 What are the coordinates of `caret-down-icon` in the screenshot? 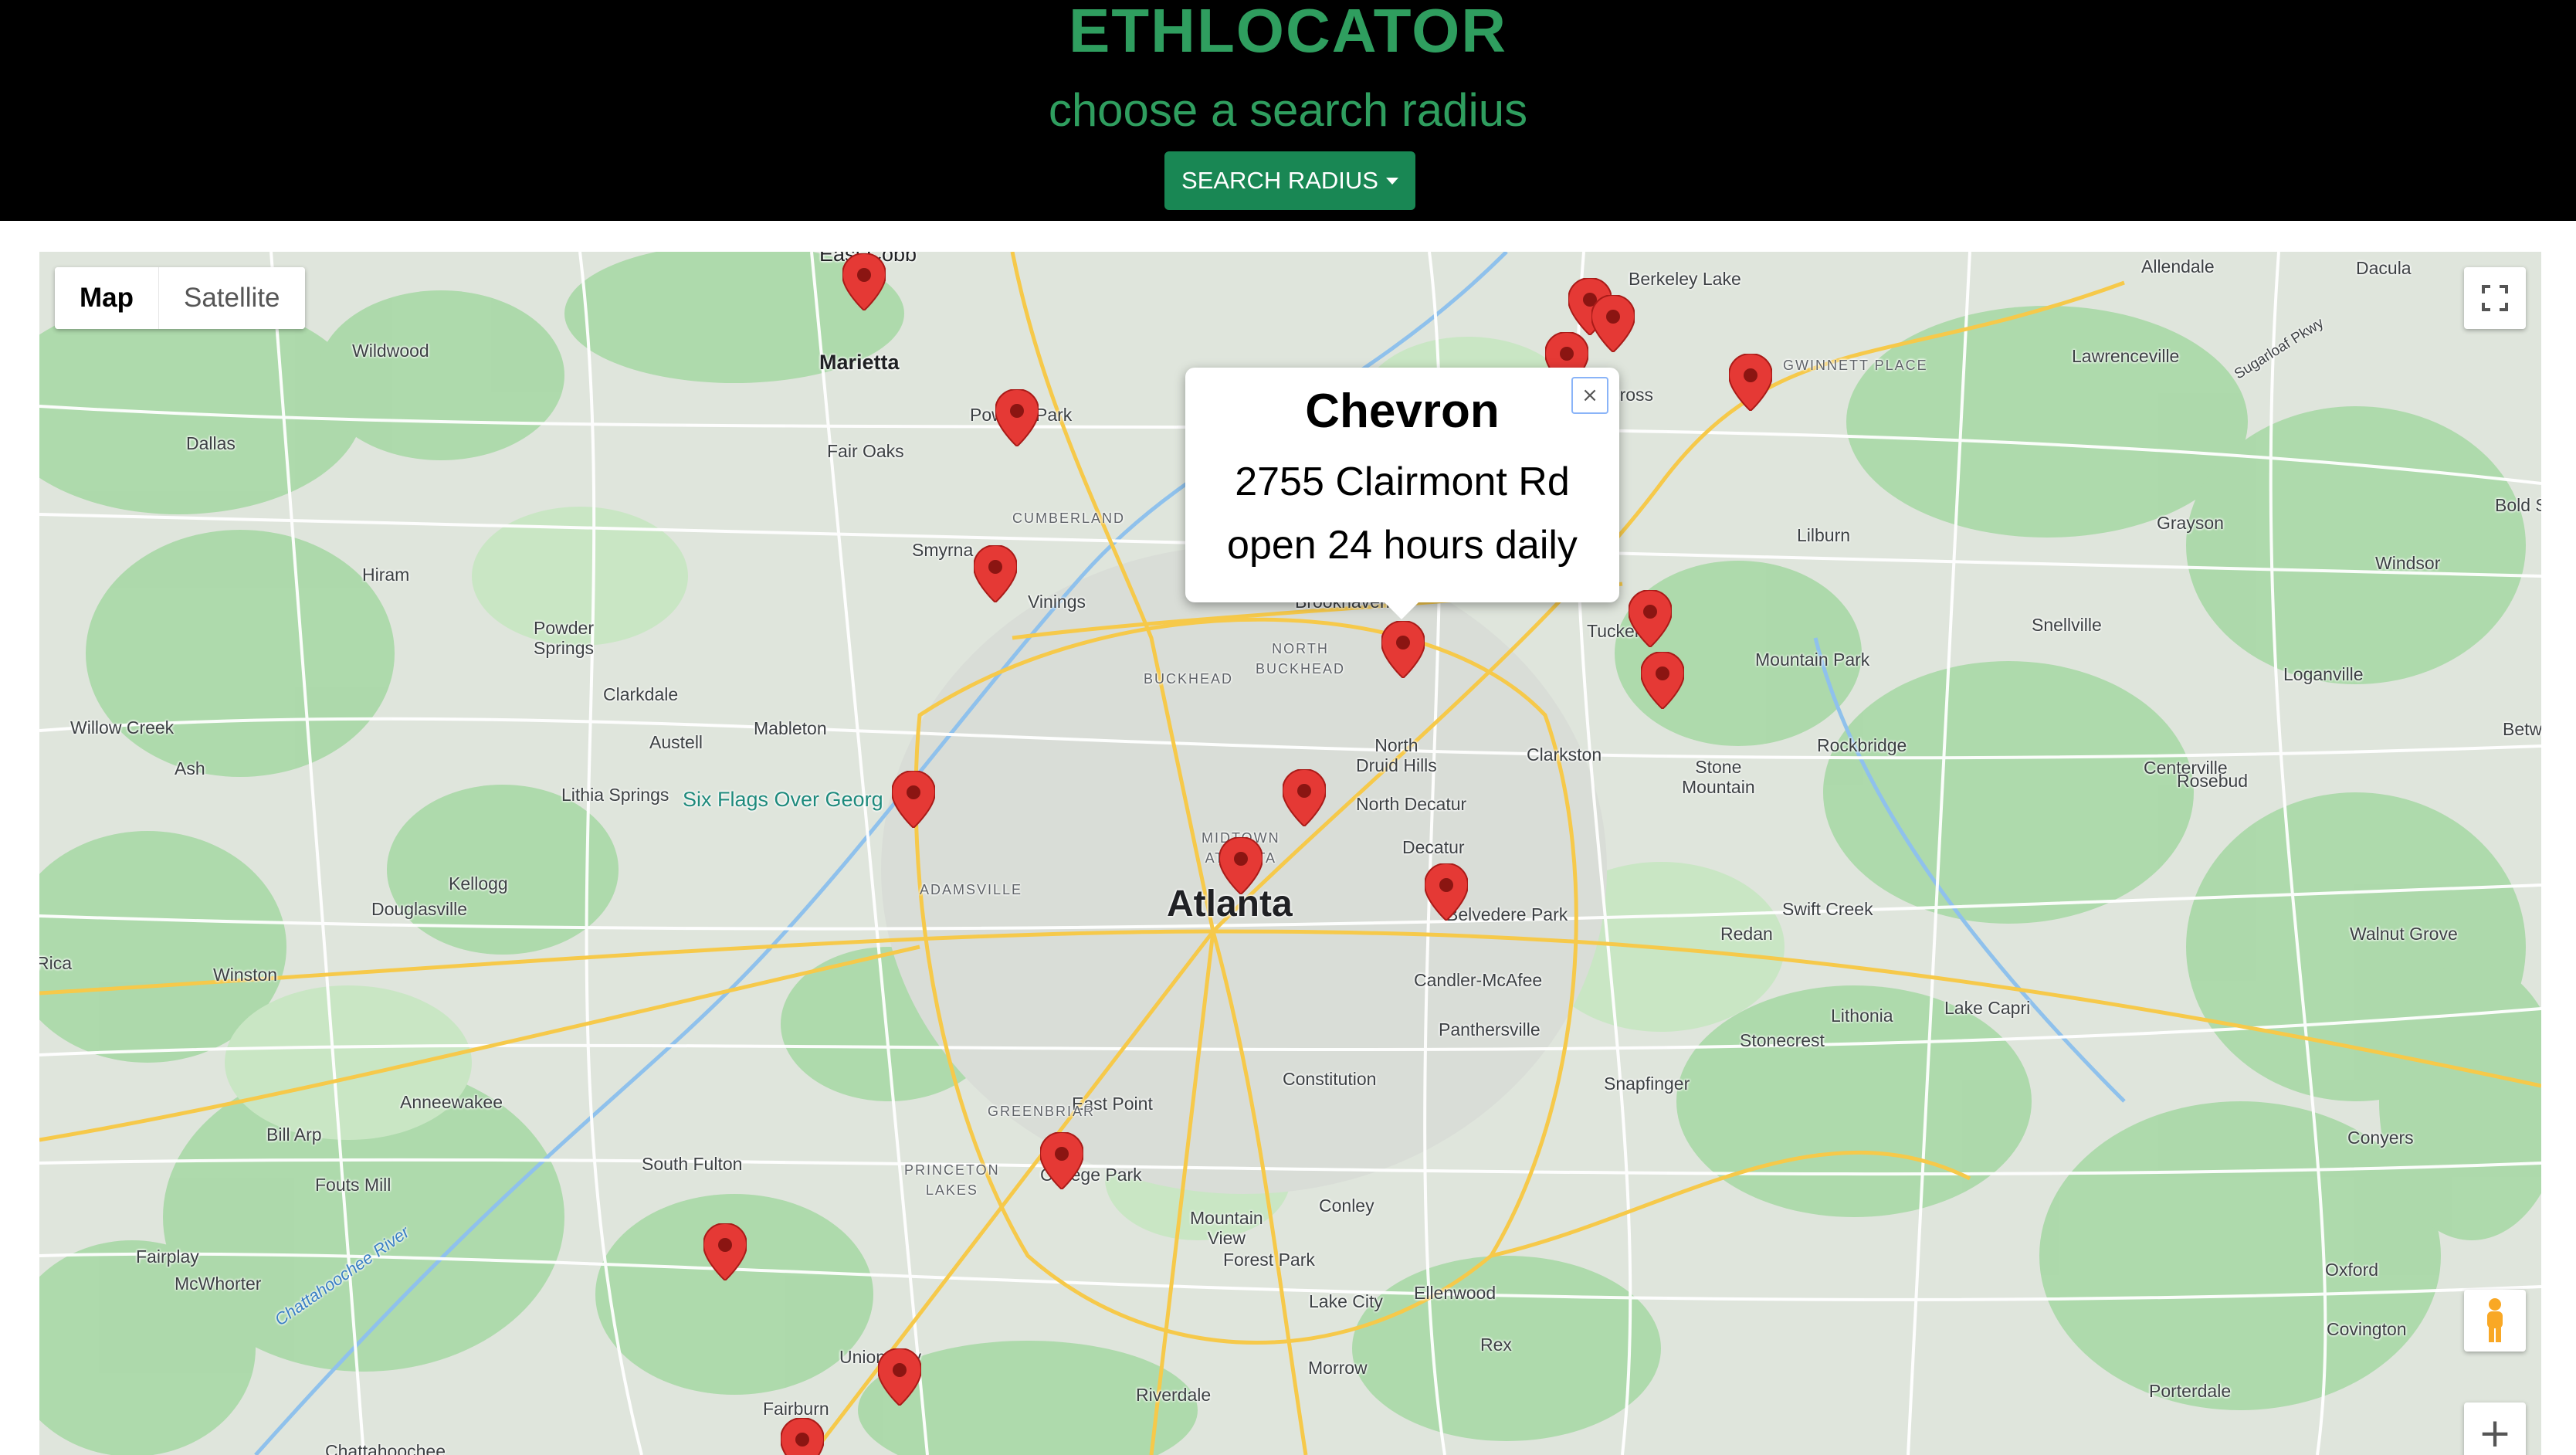 It's located at (1391, 181).